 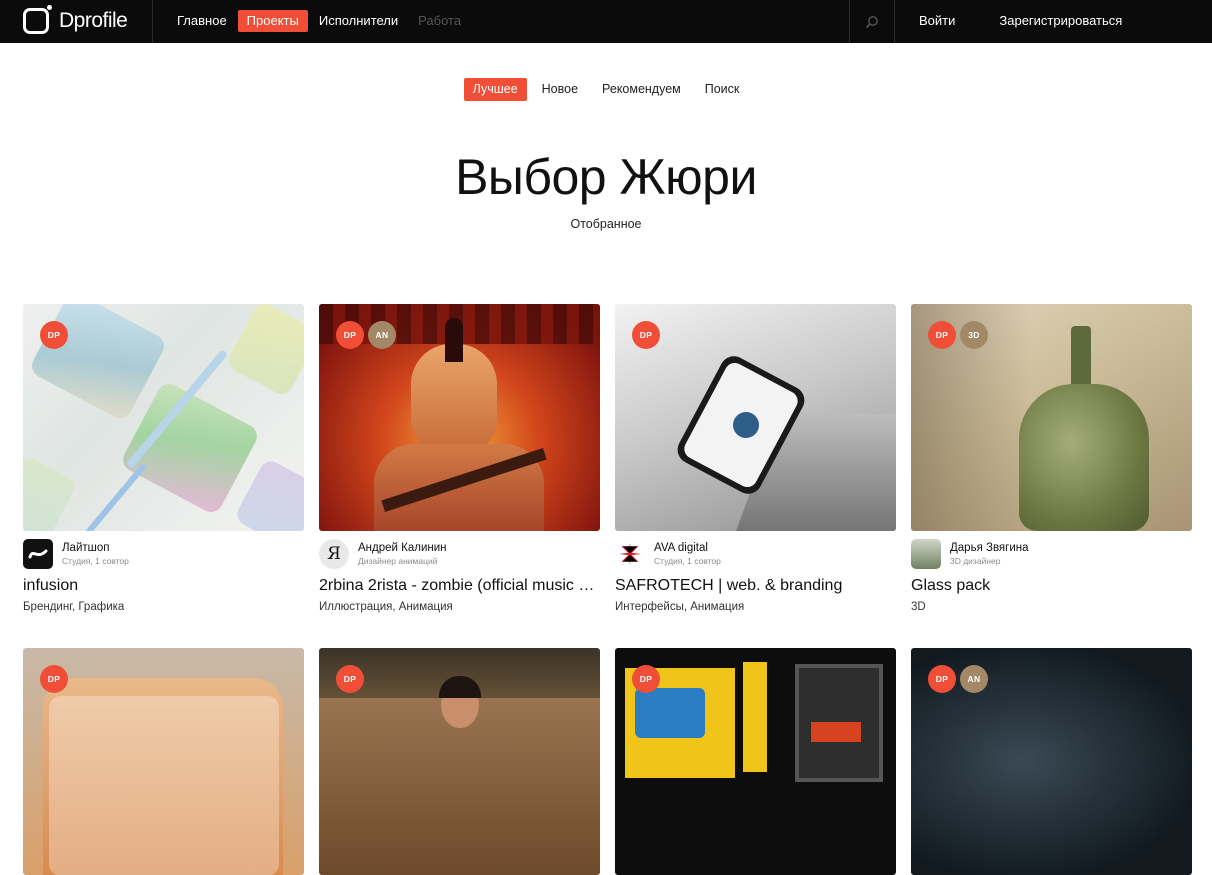 What do you see at coordinates (74, 607) in the screenshot?
I see `project-categories: Брендинг, Графика` at bounding box center [74, 607].